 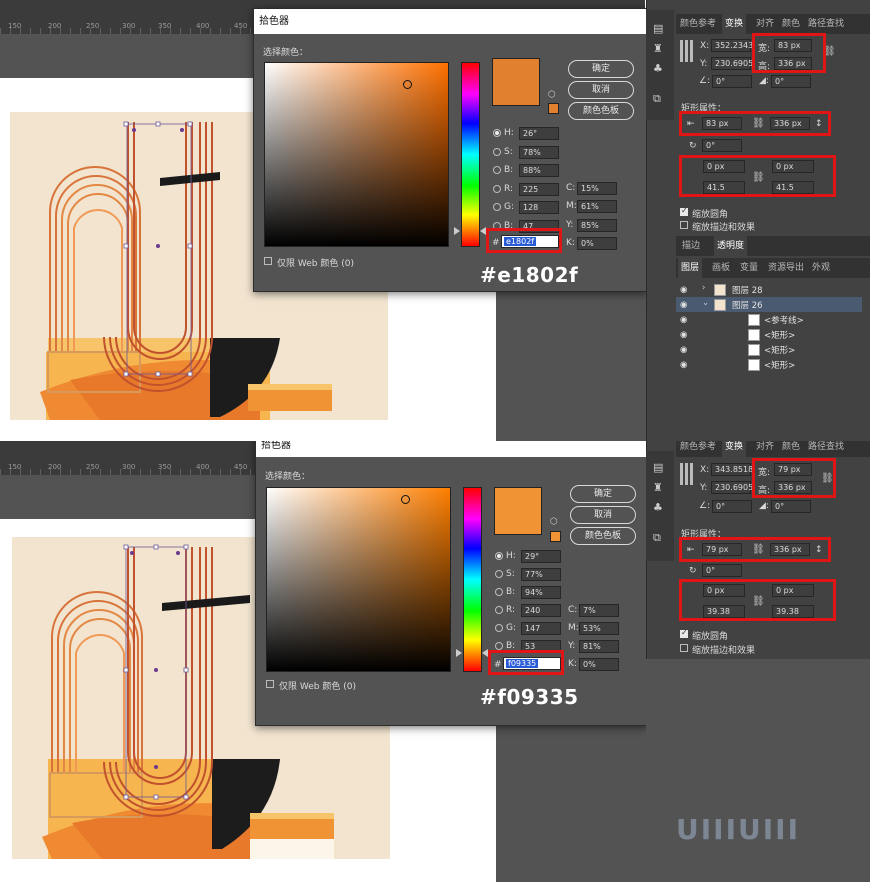 I want to click on field-b: 88%, so click(x=539, y=170).